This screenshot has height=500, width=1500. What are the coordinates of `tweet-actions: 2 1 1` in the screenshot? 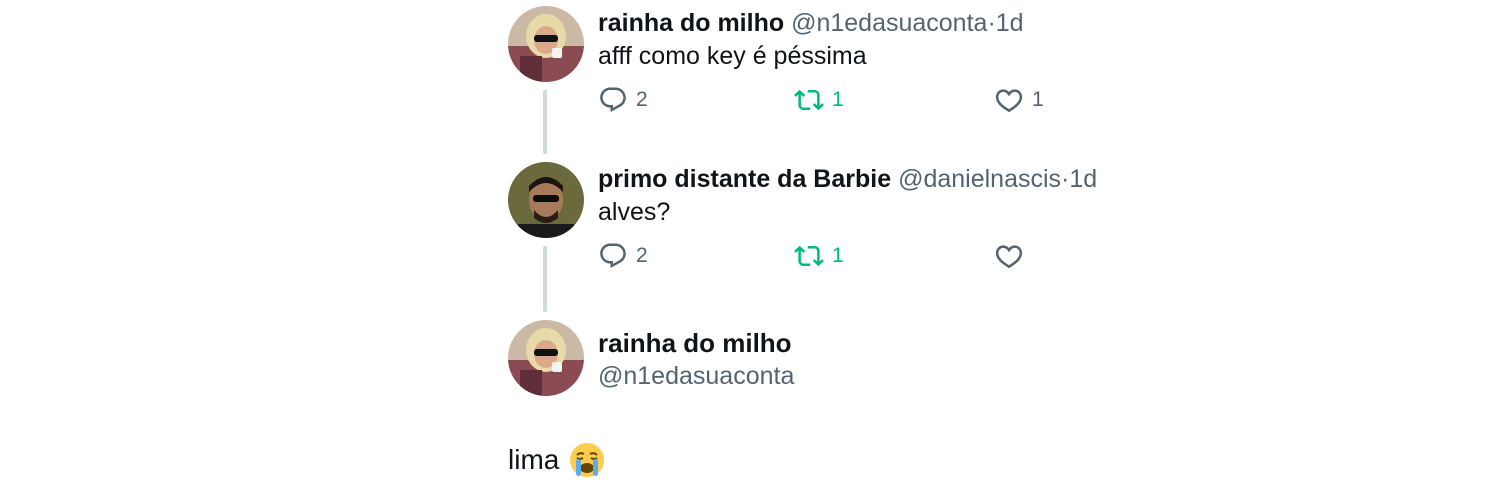 It's located at (838, 100).